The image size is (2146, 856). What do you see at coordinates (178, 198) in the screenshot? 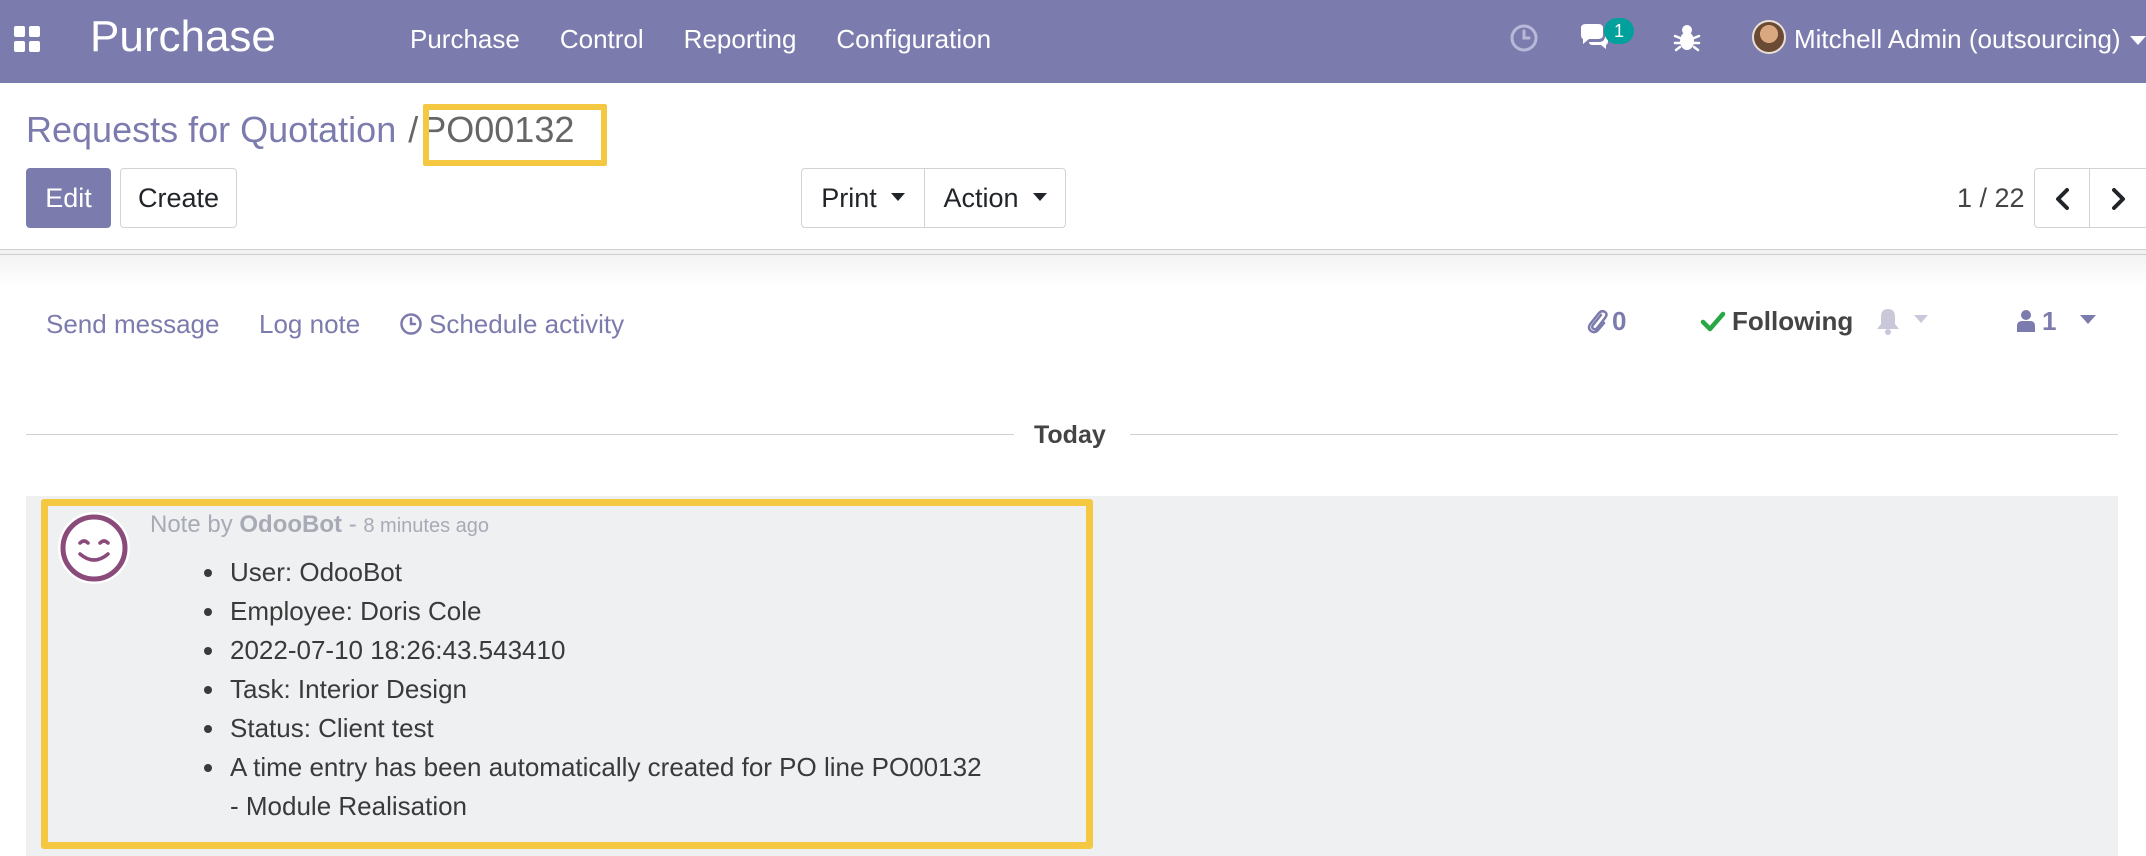
I see `create-button: Create` at bounding box center [178, 198].